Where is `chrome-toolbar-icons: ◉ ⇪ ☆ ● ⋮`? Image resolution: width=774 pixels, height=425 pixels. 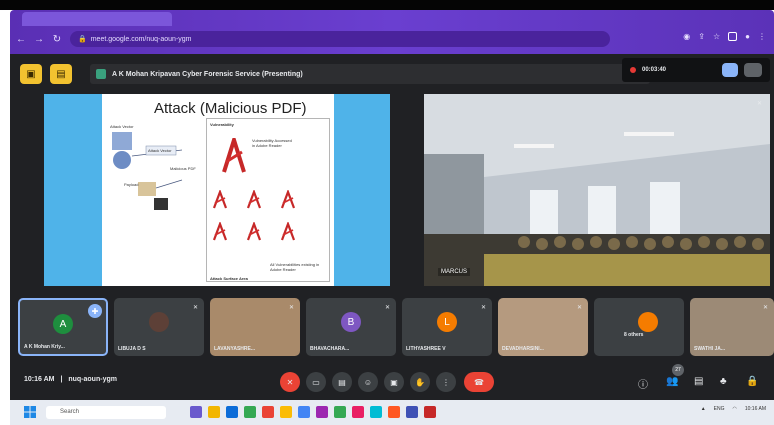
chrome-toolbar-icons: ◉ ⇪ ☆ ● ⋮ is located at coordinates (724, 36).